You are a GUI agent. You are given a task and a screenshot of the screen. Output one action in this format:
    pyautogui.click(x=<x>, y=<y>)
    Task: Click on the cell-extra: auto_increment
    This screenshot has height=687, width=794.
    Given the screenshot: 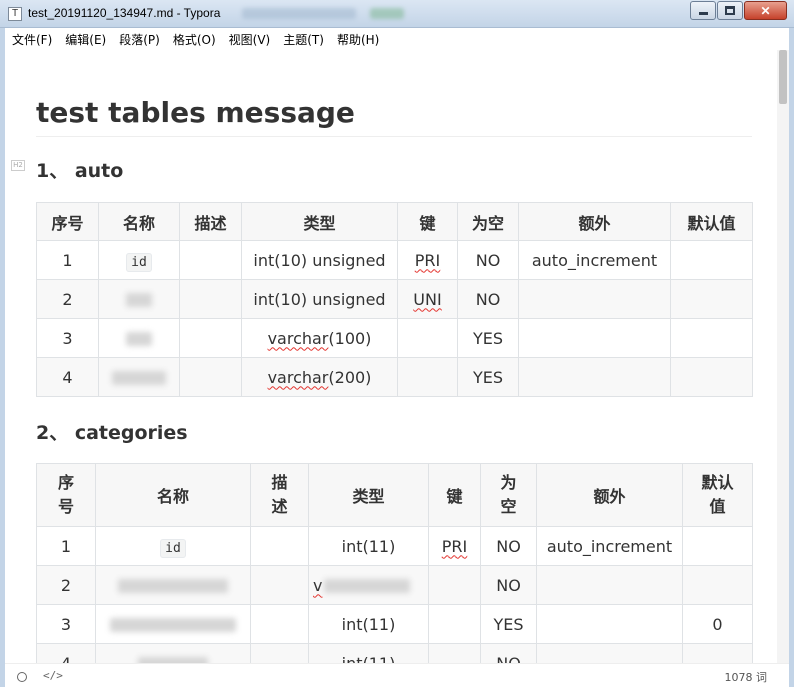 What is the action you would take?
    pyautogui.click(x=594, y=260)
    